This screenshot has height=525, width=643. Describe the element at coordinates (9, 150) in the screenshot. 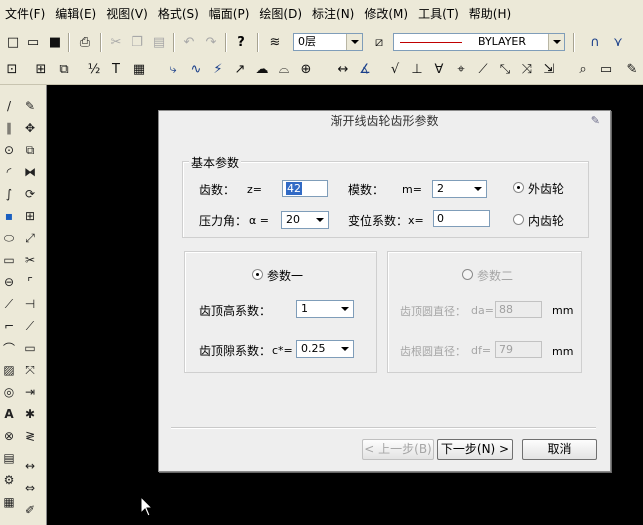

I see `circle-icon: ⊙` at that location.